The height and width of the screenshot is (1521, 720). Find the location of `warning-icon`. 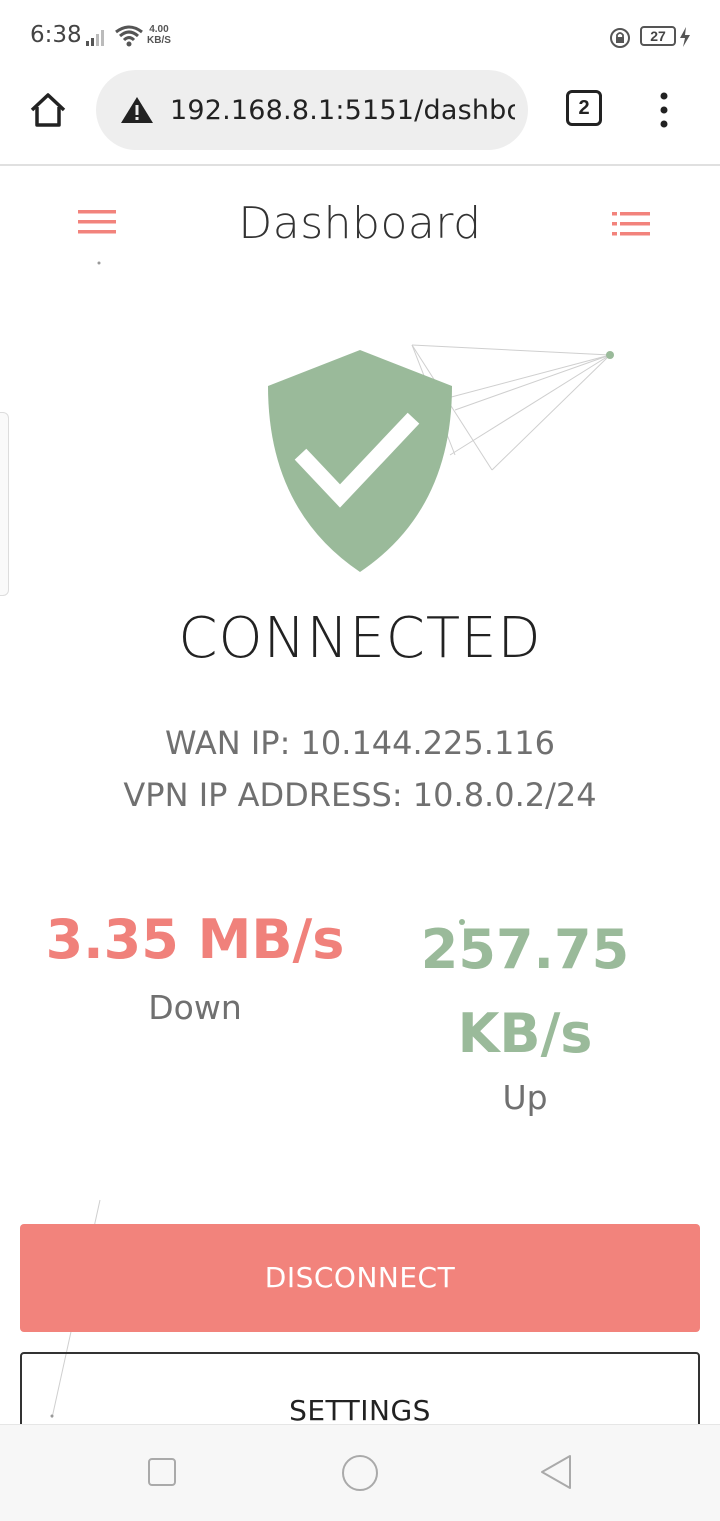

warning-icon is located at coordinates (137, 110).